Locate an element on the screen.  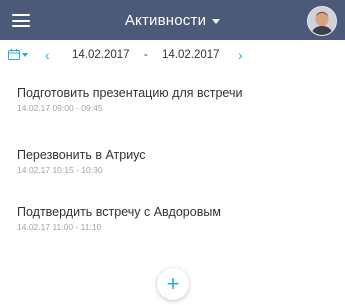
chevron-right-icon: › is located at coordinates (240, 55).